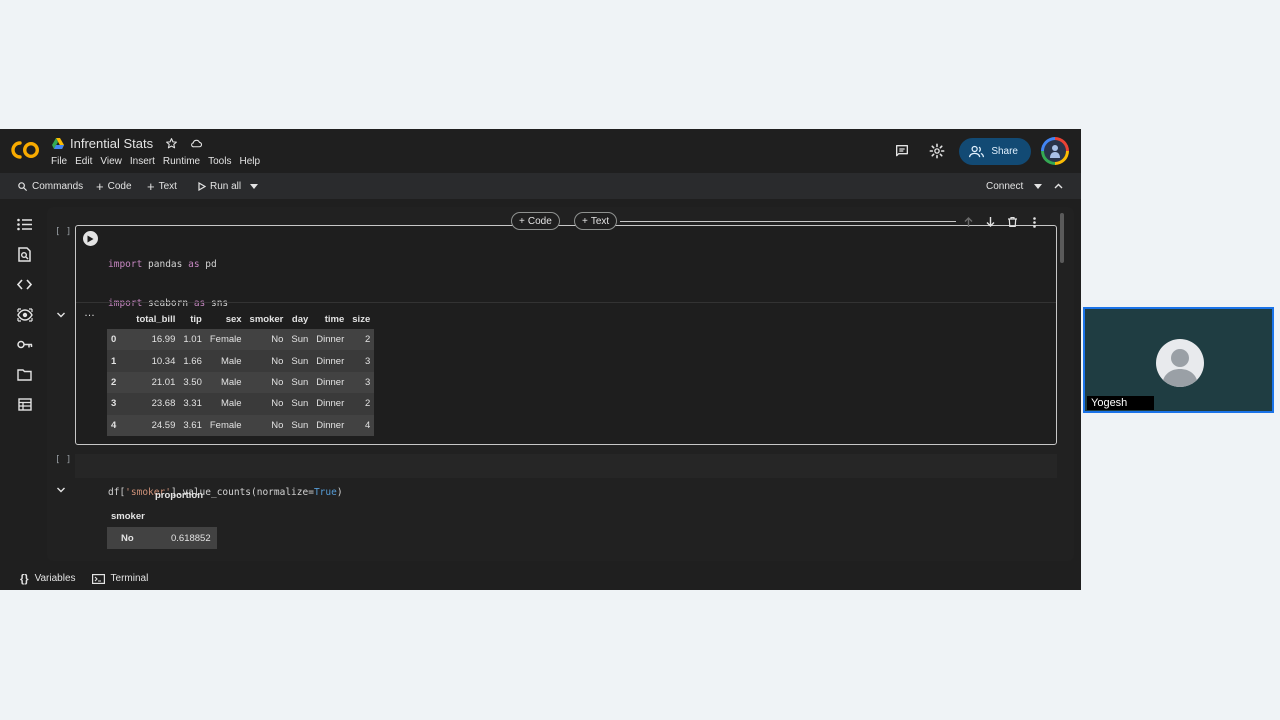 The image size is (1280, 720). What do you see at coordinates (85, 161) in the screenshot?
I see `menu-edit: Edit` at bounding box center [85, 161].